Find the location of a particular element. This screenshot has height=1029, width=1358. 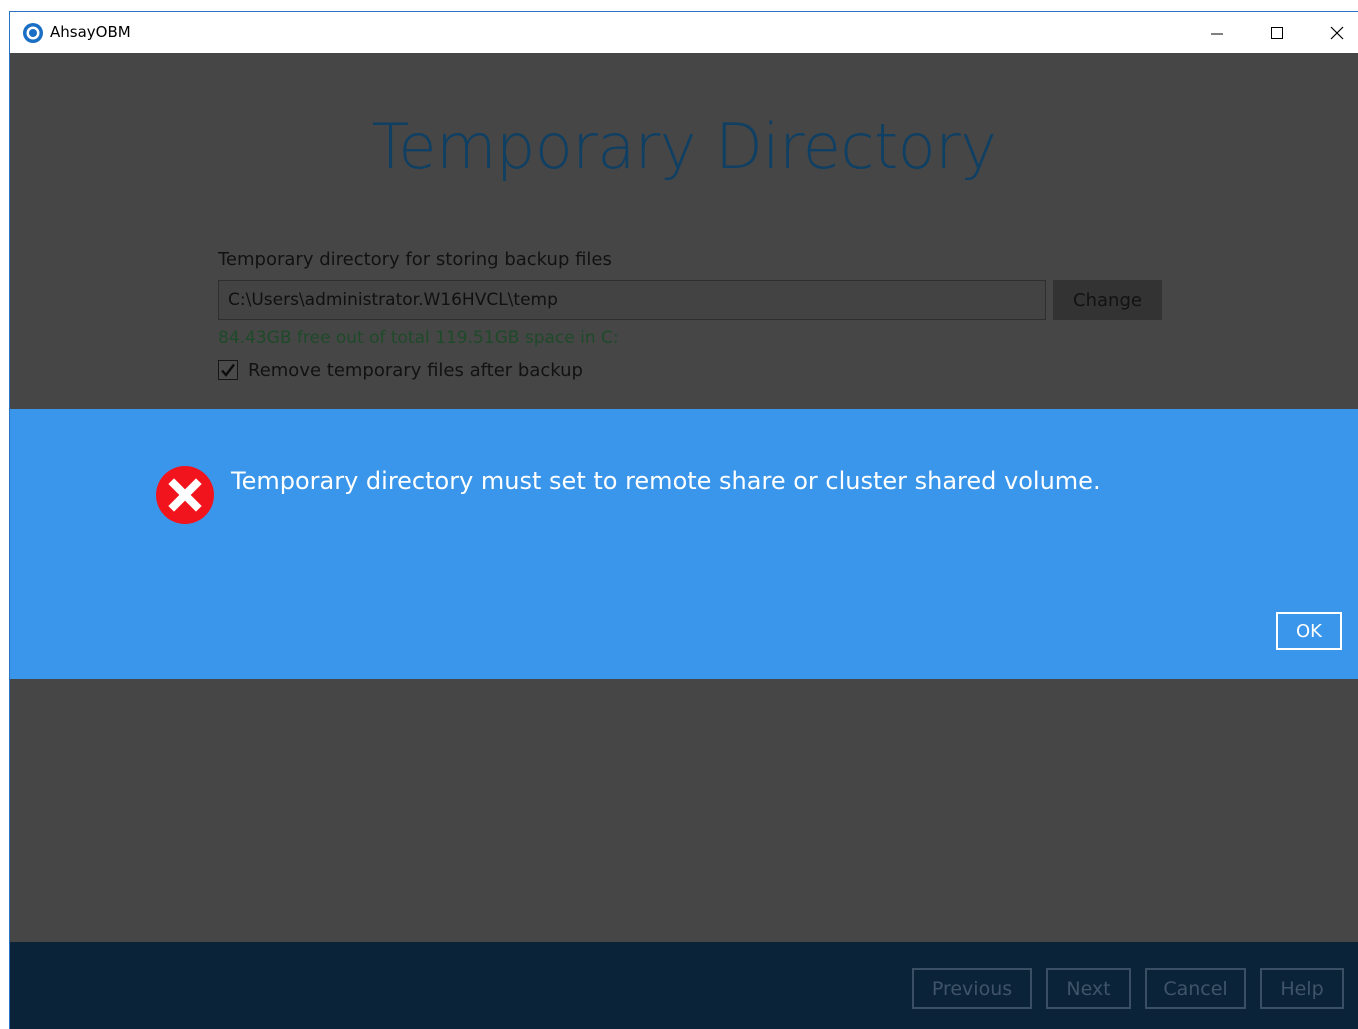

ahsay-logo-icon is located at coordinates (33, 33).